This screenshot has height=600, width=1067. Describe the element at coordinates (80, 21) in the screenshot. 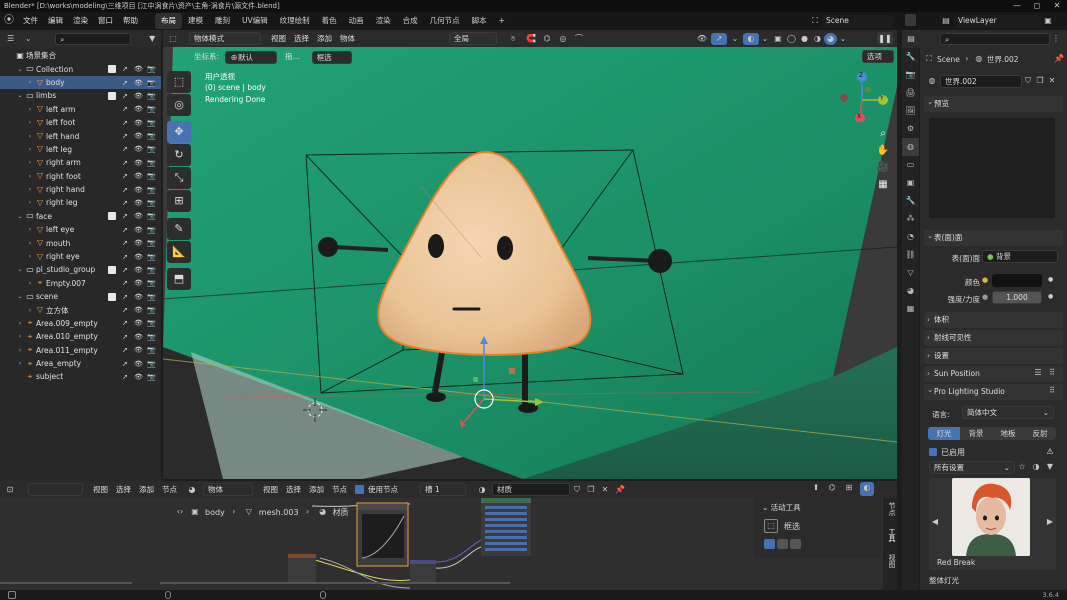

I see `menu-render: 渲染` at that location.